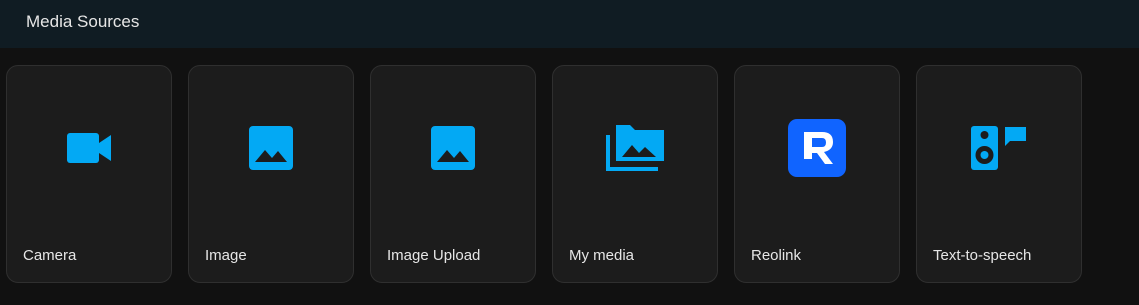 The image size is (1139, 305). I want to click on media-source-card-image-upload: Image Upload, so click(453, 174).